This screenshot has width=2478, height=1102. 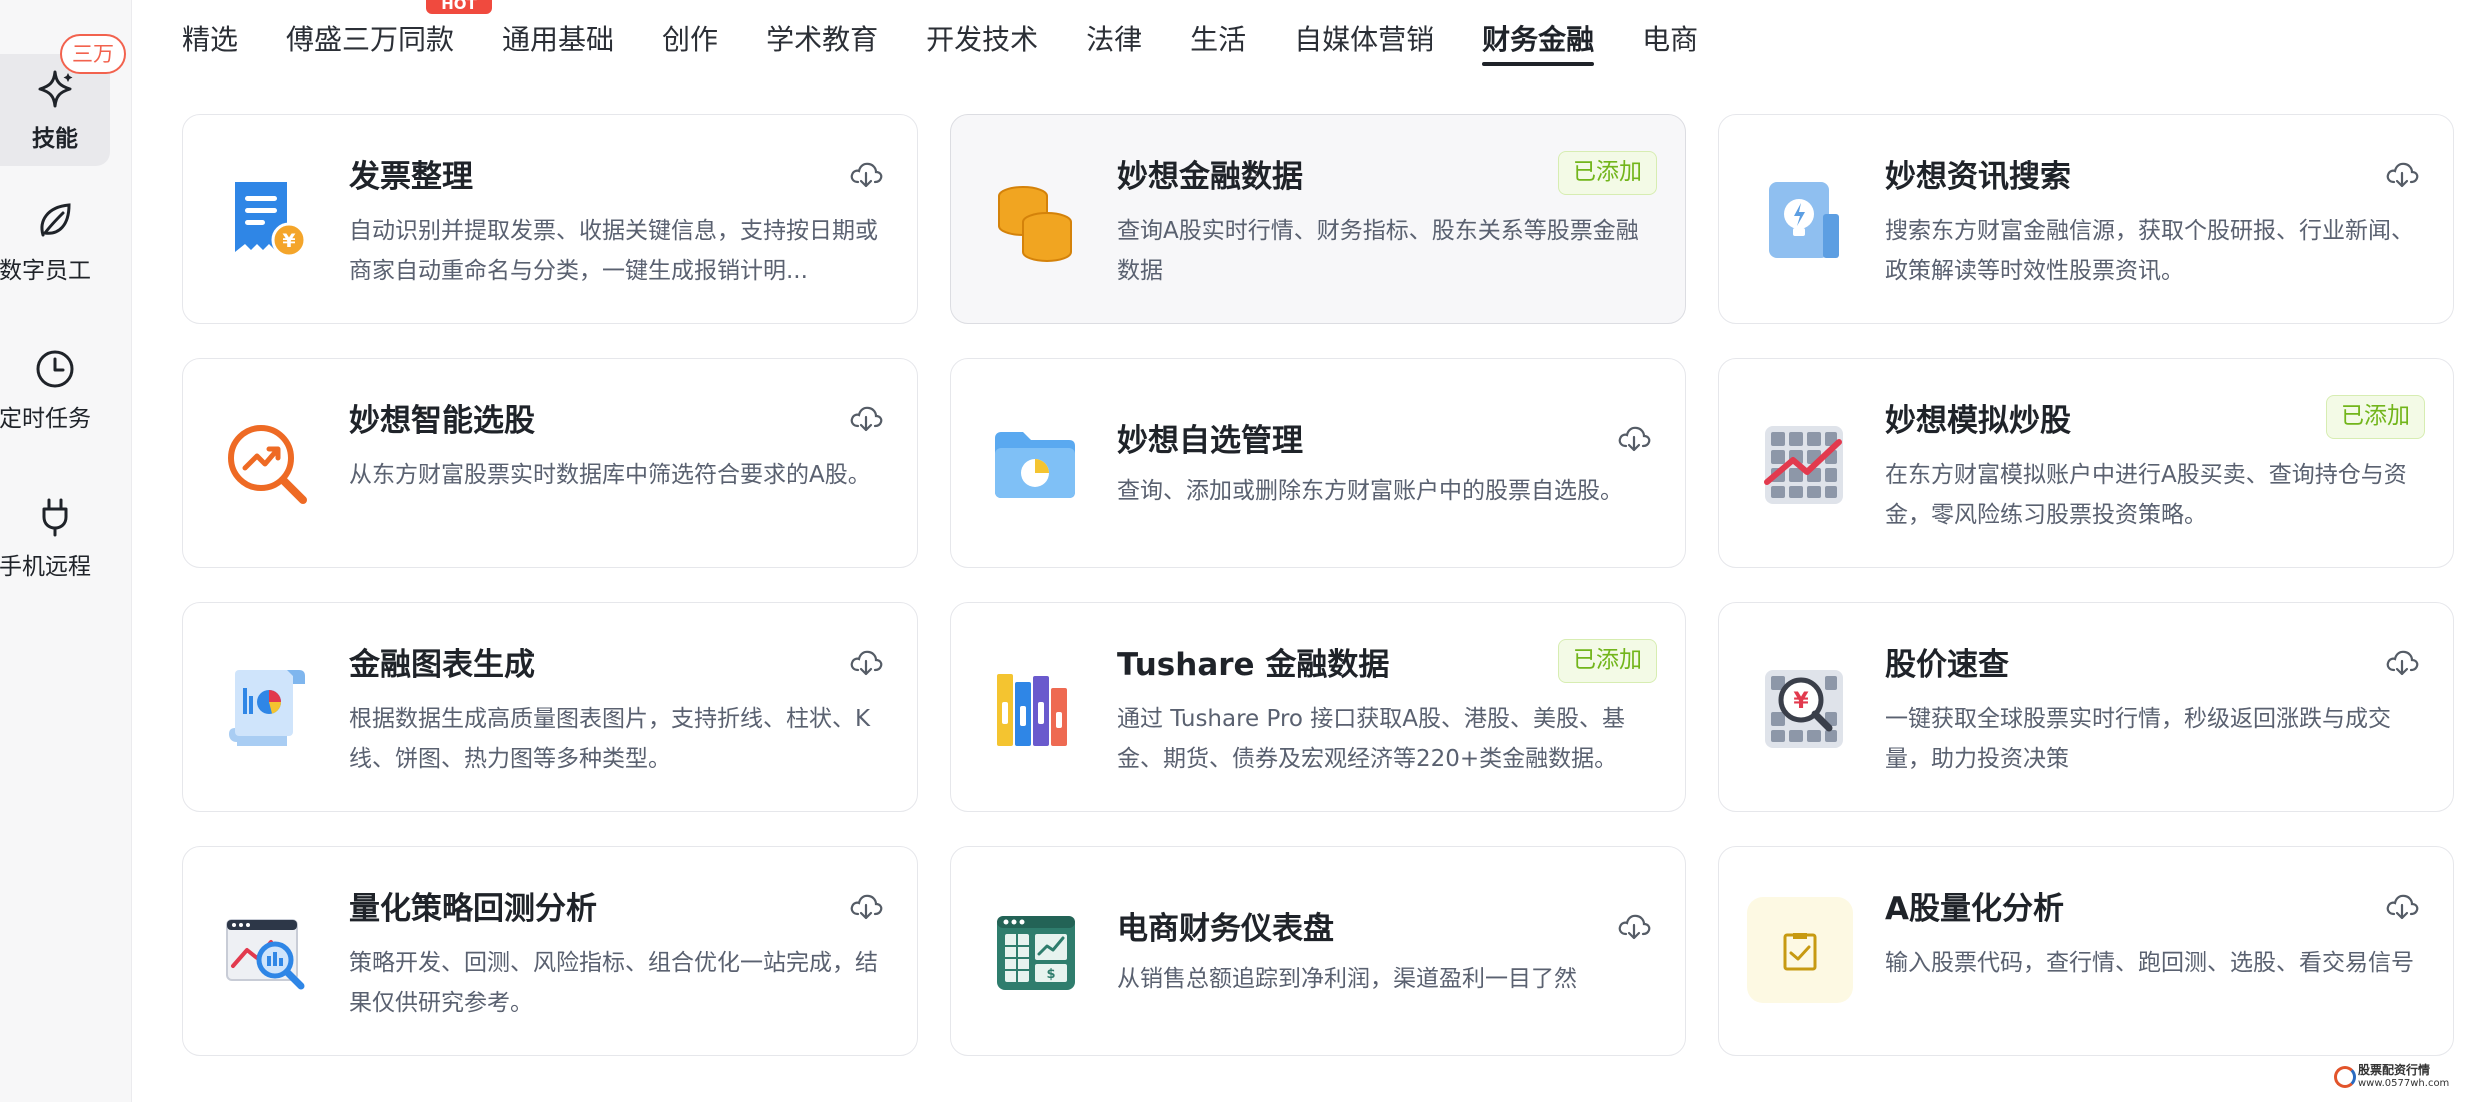 I want to click on watermark: 股票配资行情 www.0577wh.com, so click(x=2392, y=1076).